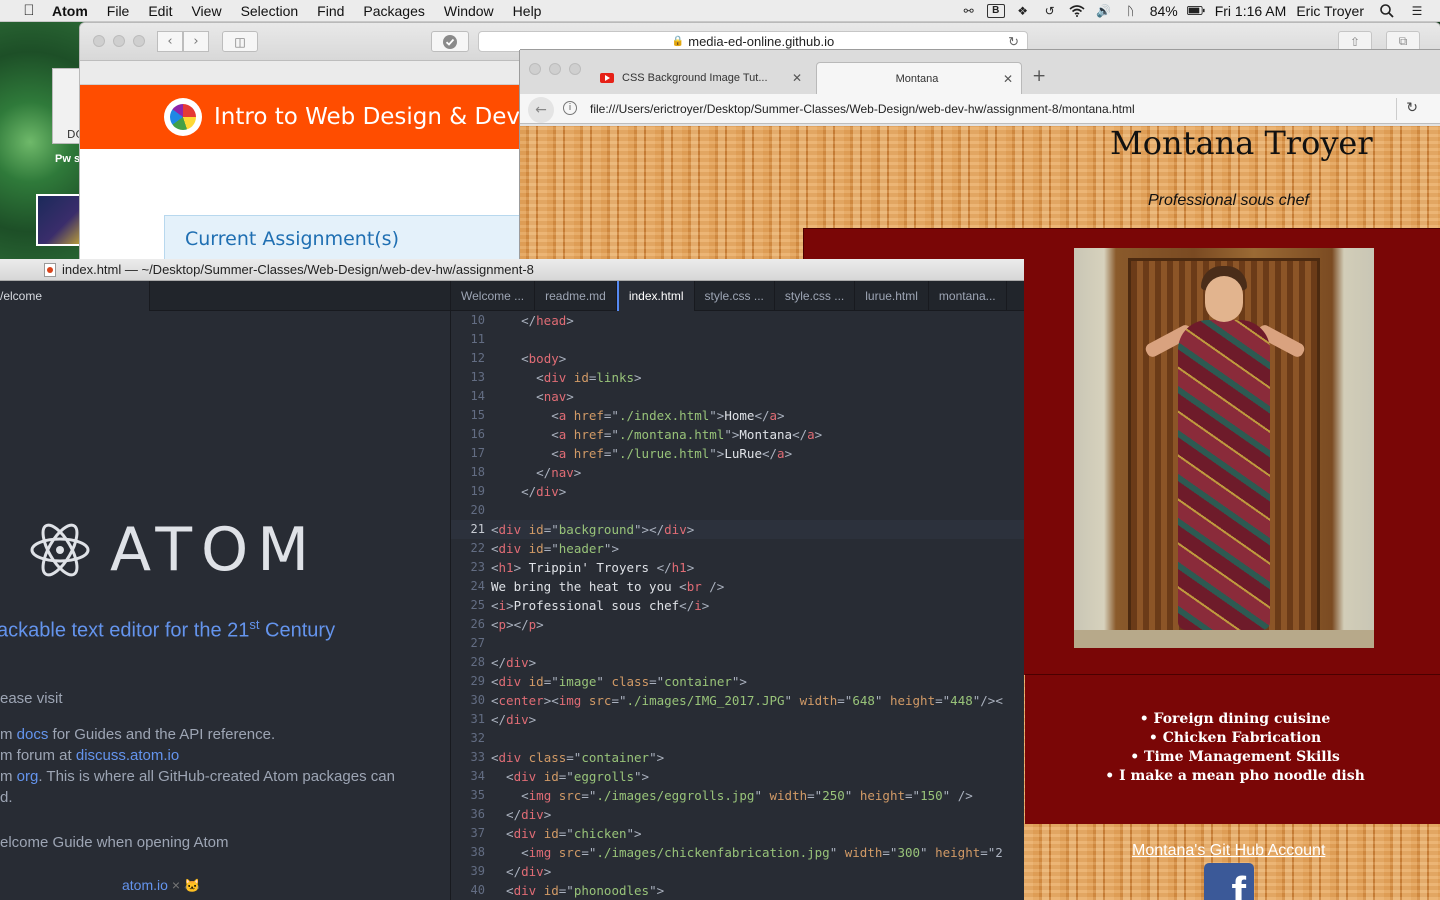  I want to click on tab-readme: readme.md, so click(576, 296).